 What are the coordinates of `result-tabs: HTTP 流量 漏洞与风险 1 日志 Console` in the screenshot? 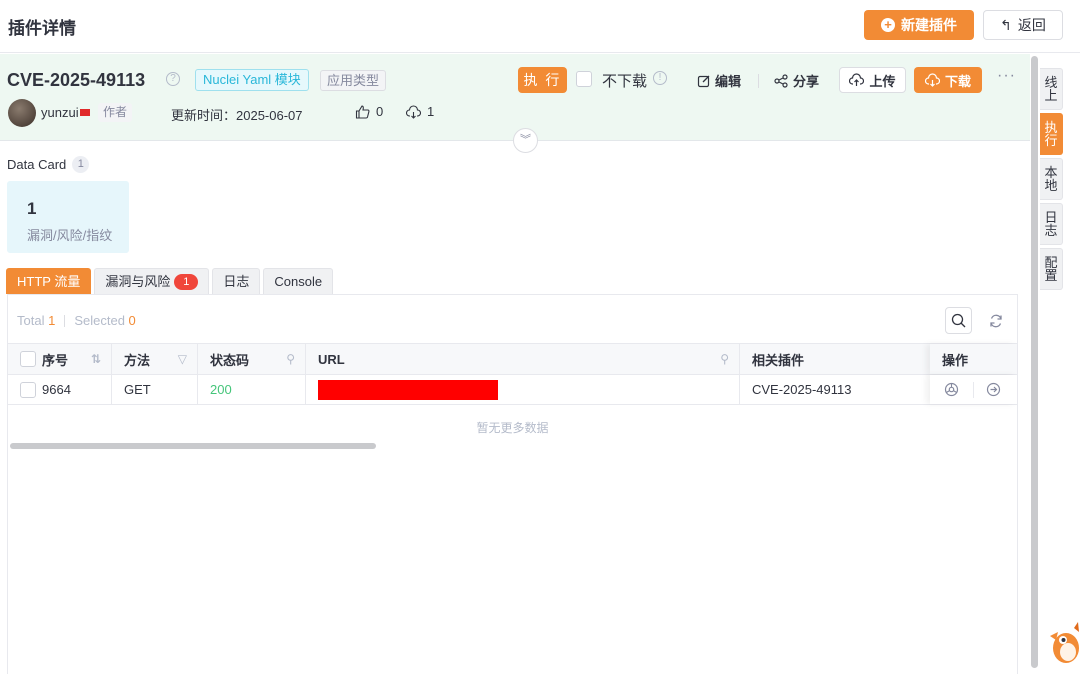 It's located at (170, 281).